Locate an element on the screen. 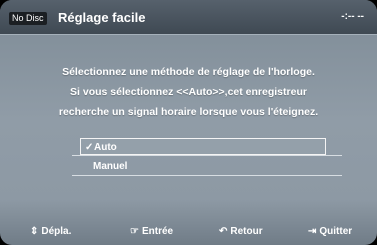  option-auto-label: Auto is located at coordinates (105, 147).